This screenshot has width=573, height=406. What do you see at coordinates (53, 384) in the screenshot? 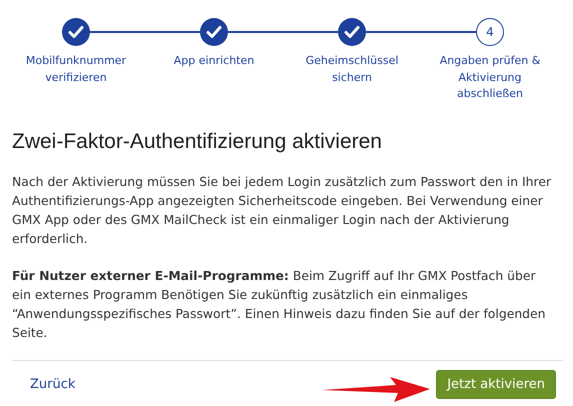
I see `back-link: Zurück` at bounding box center [53, 384].